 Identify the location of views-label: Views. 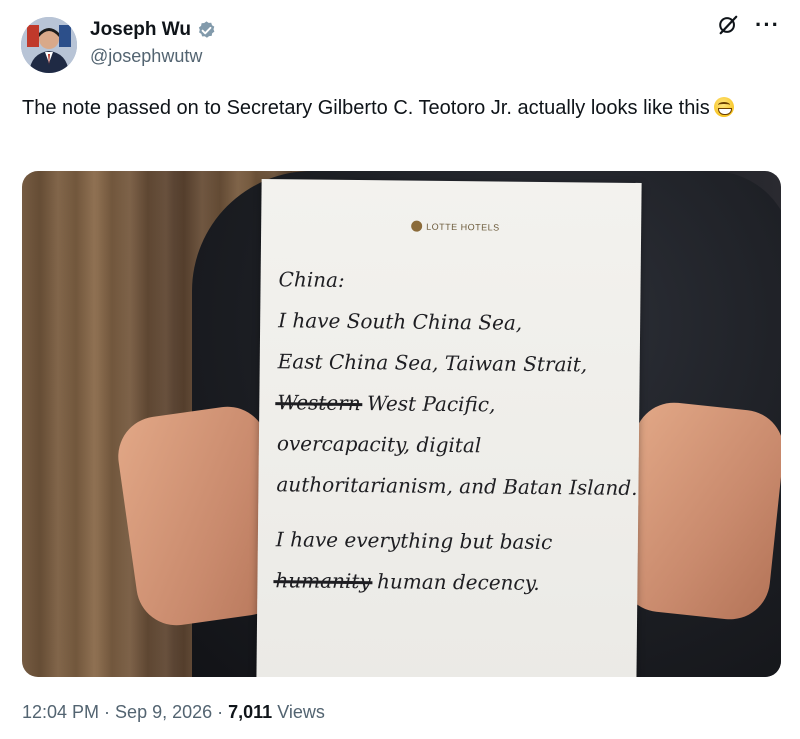
(298, 712).